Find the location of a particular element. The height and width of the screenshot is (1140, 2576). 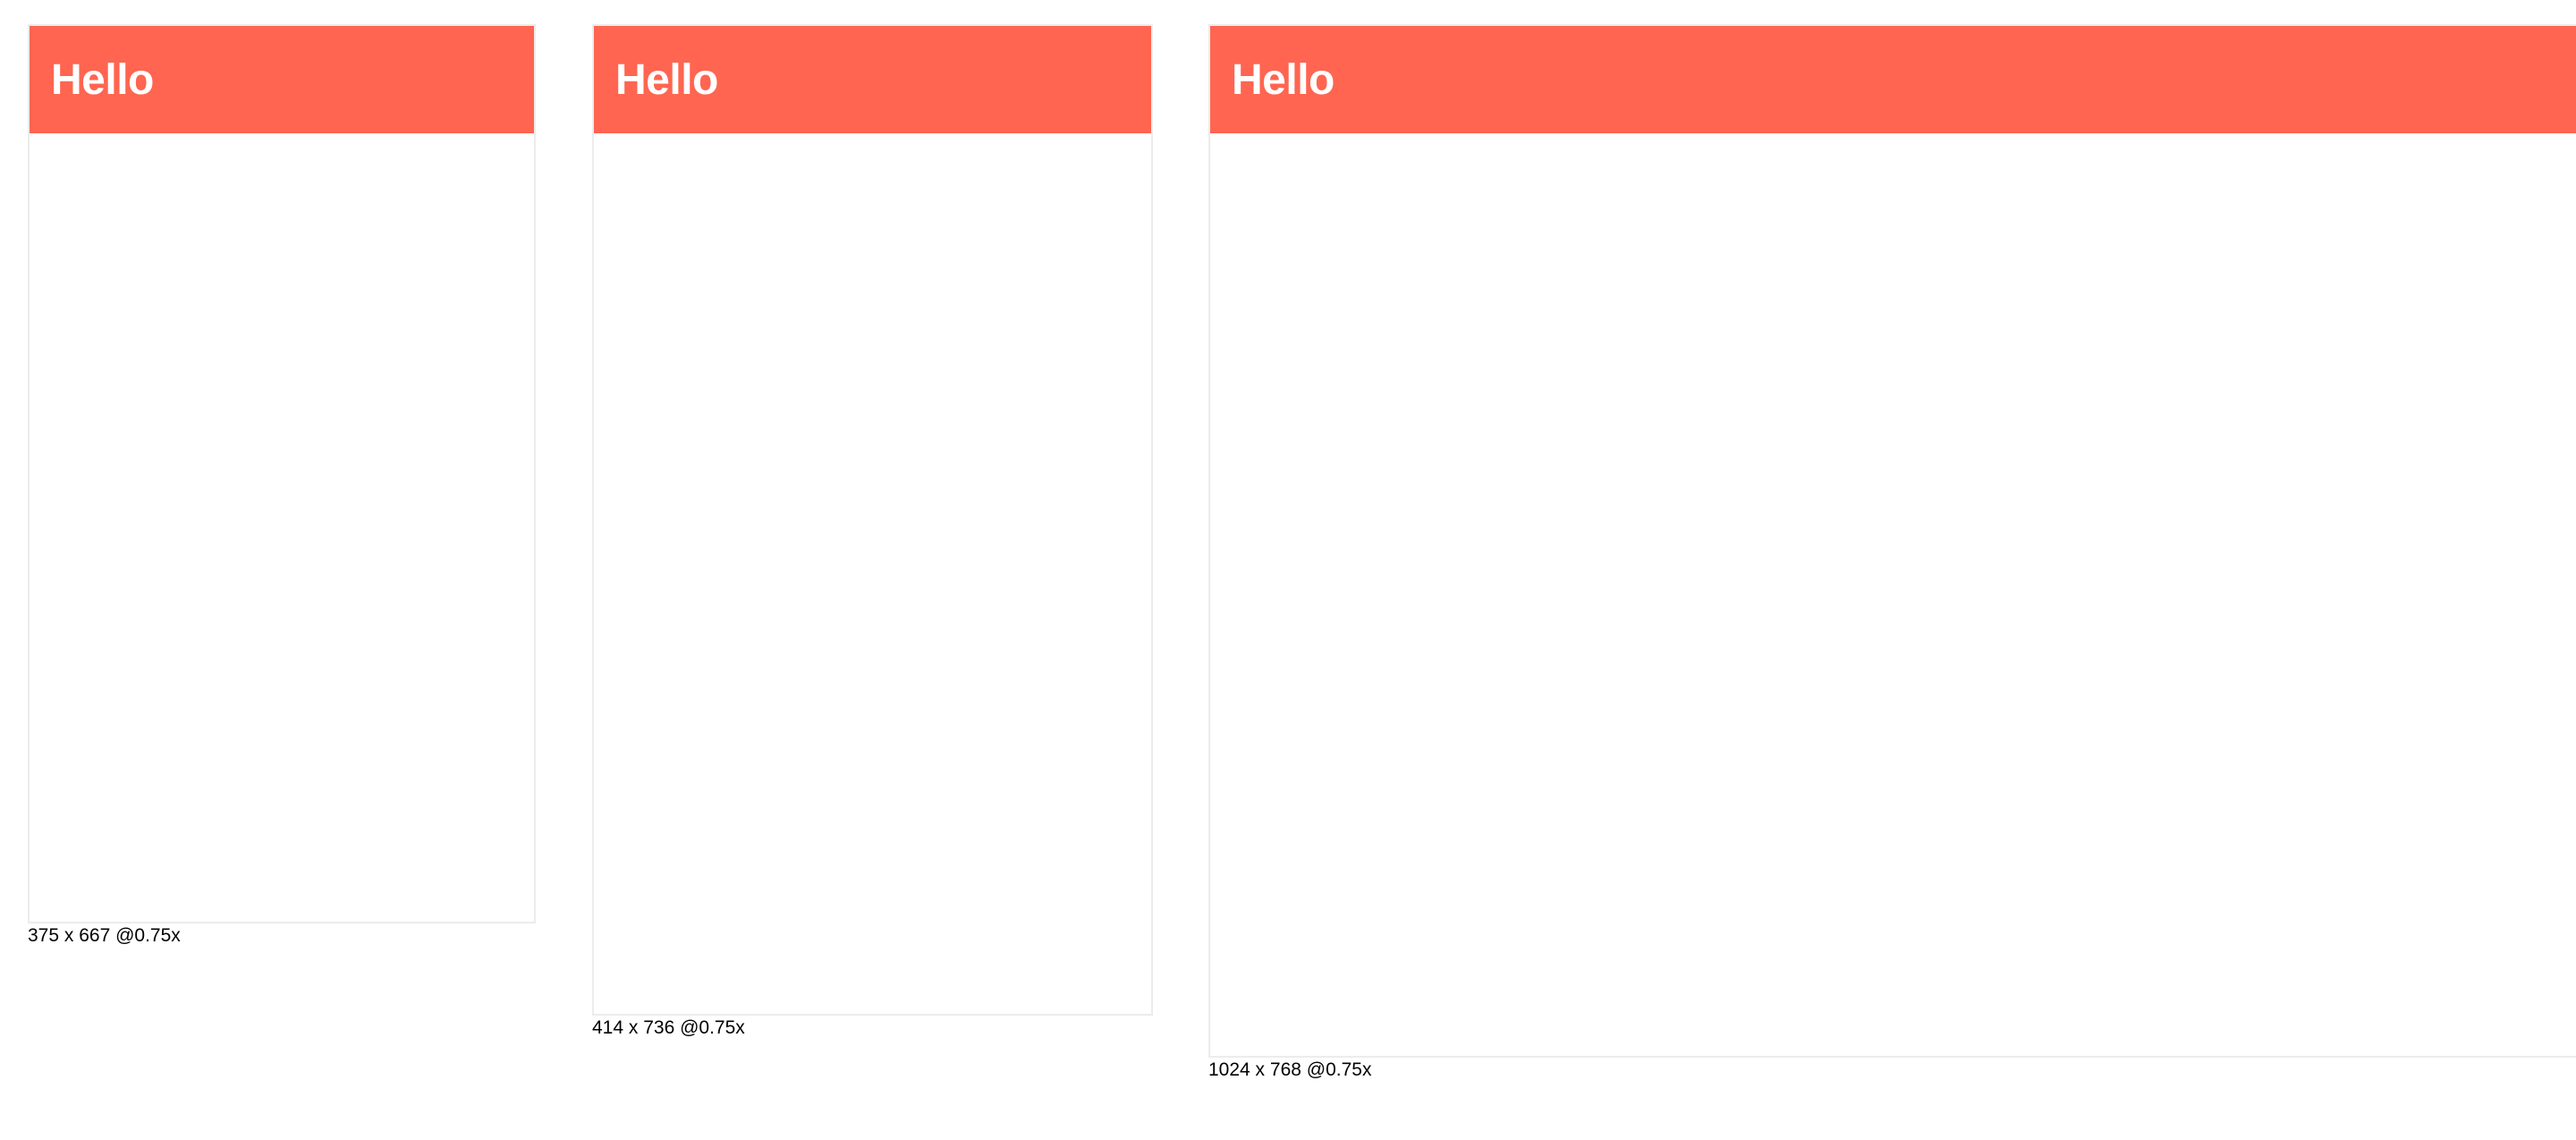

frame-size-caption: 1024 x 768 @0.75x is located at coordinates (1290, 1069).